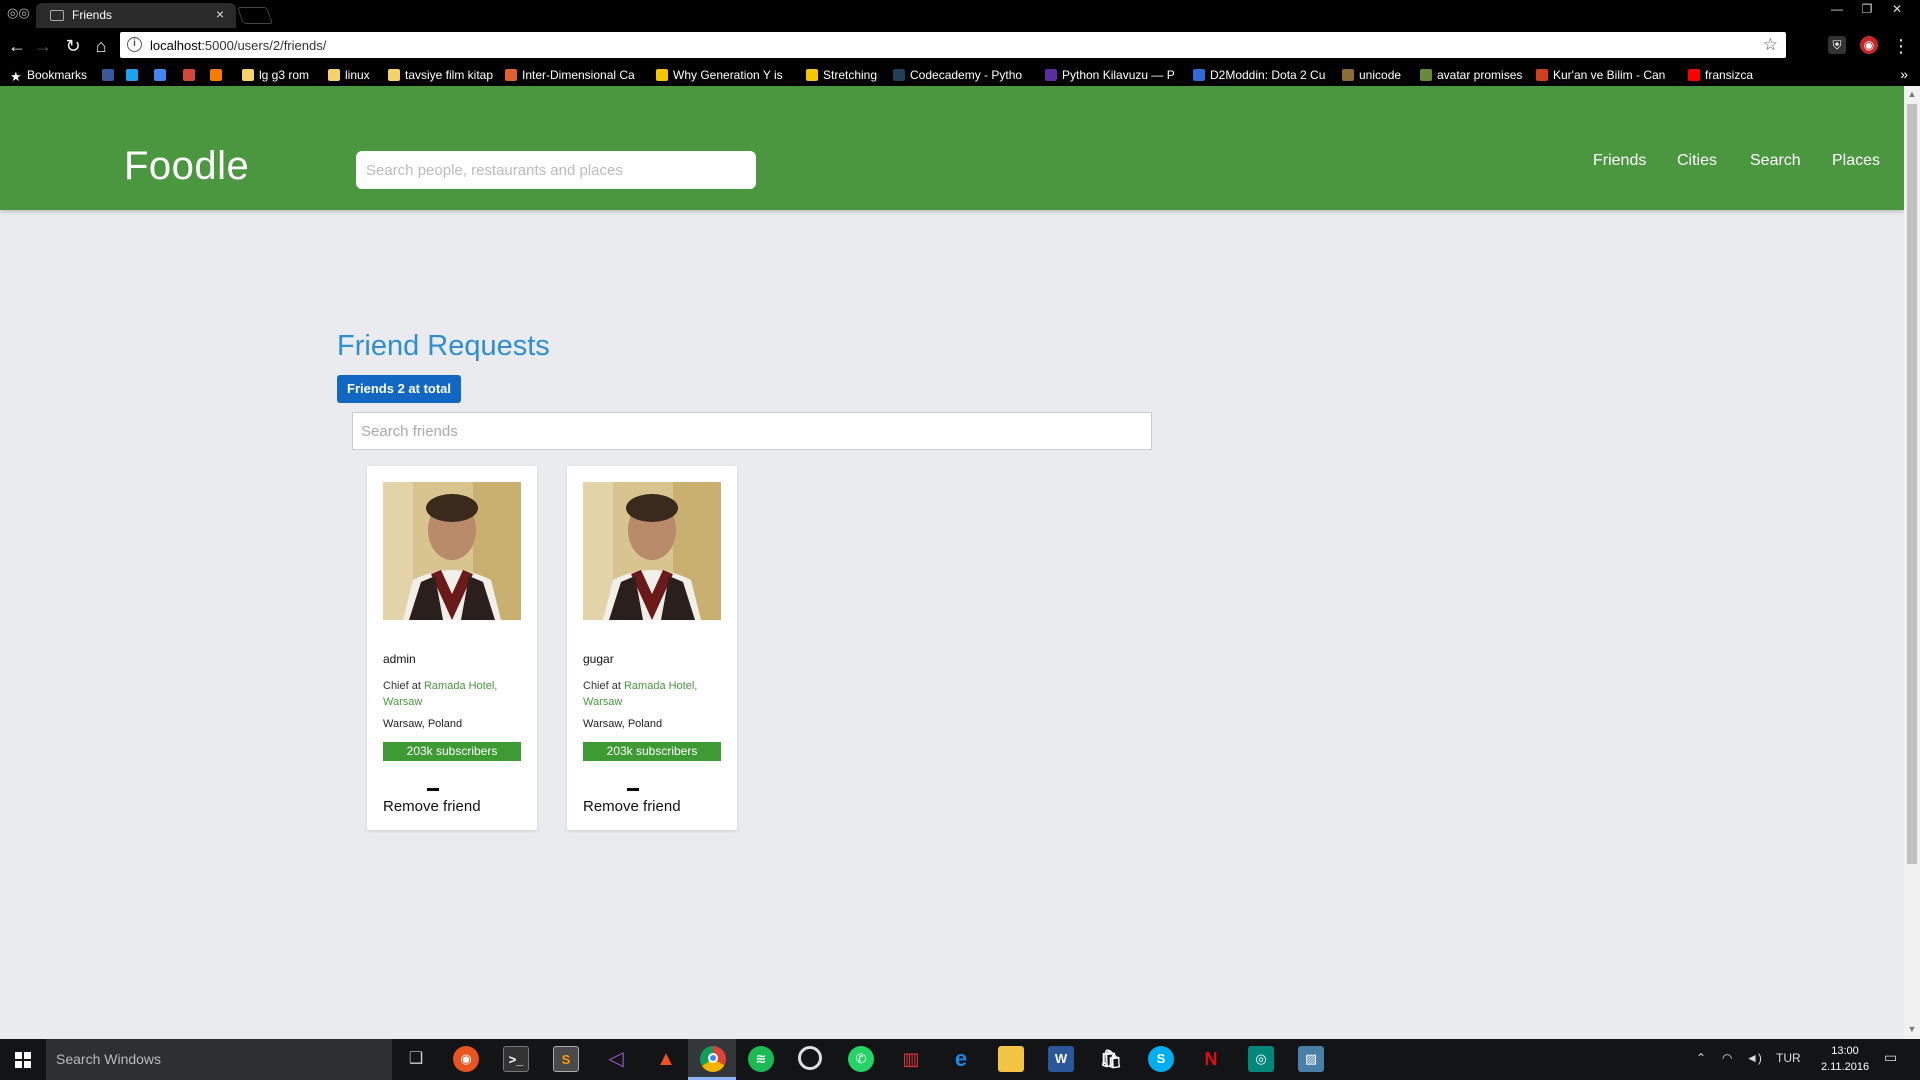  What do you see at coordinates (284, 75) in the screenshot?
I see `bookmark-label: lg g3 rom` at bounding box center [284, 75].